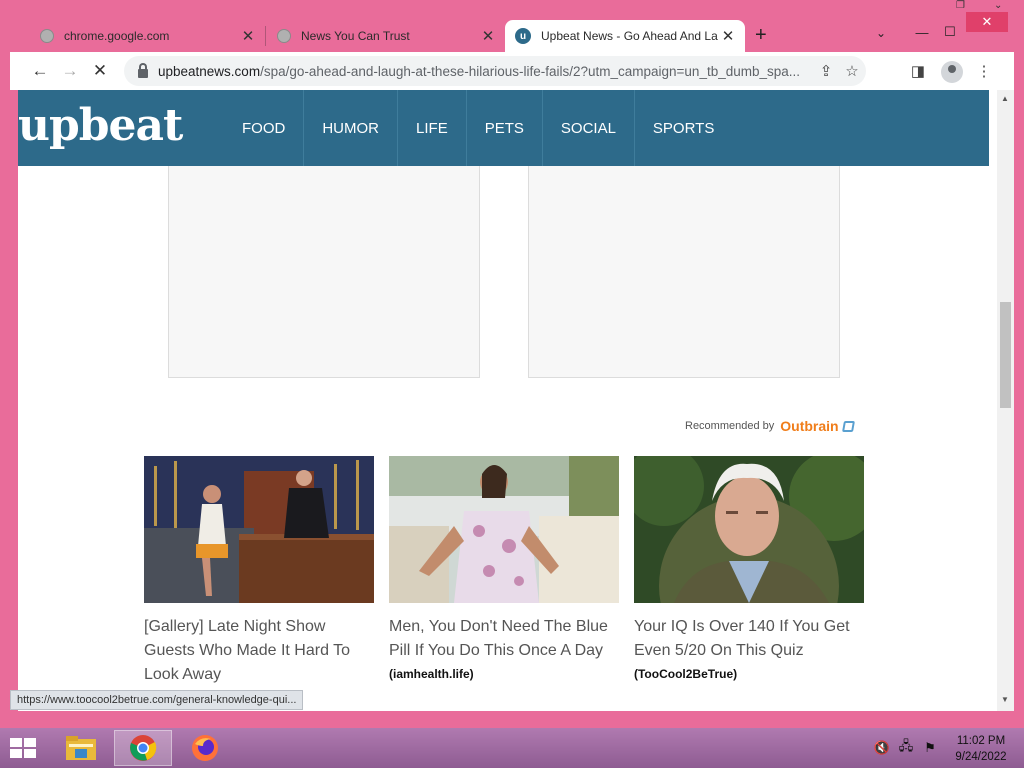  What do you see at coordinates (749, 674) in the screenshot?
I see `card-source: (TooCool2BeTrue)` at bounding box center [749, 674].